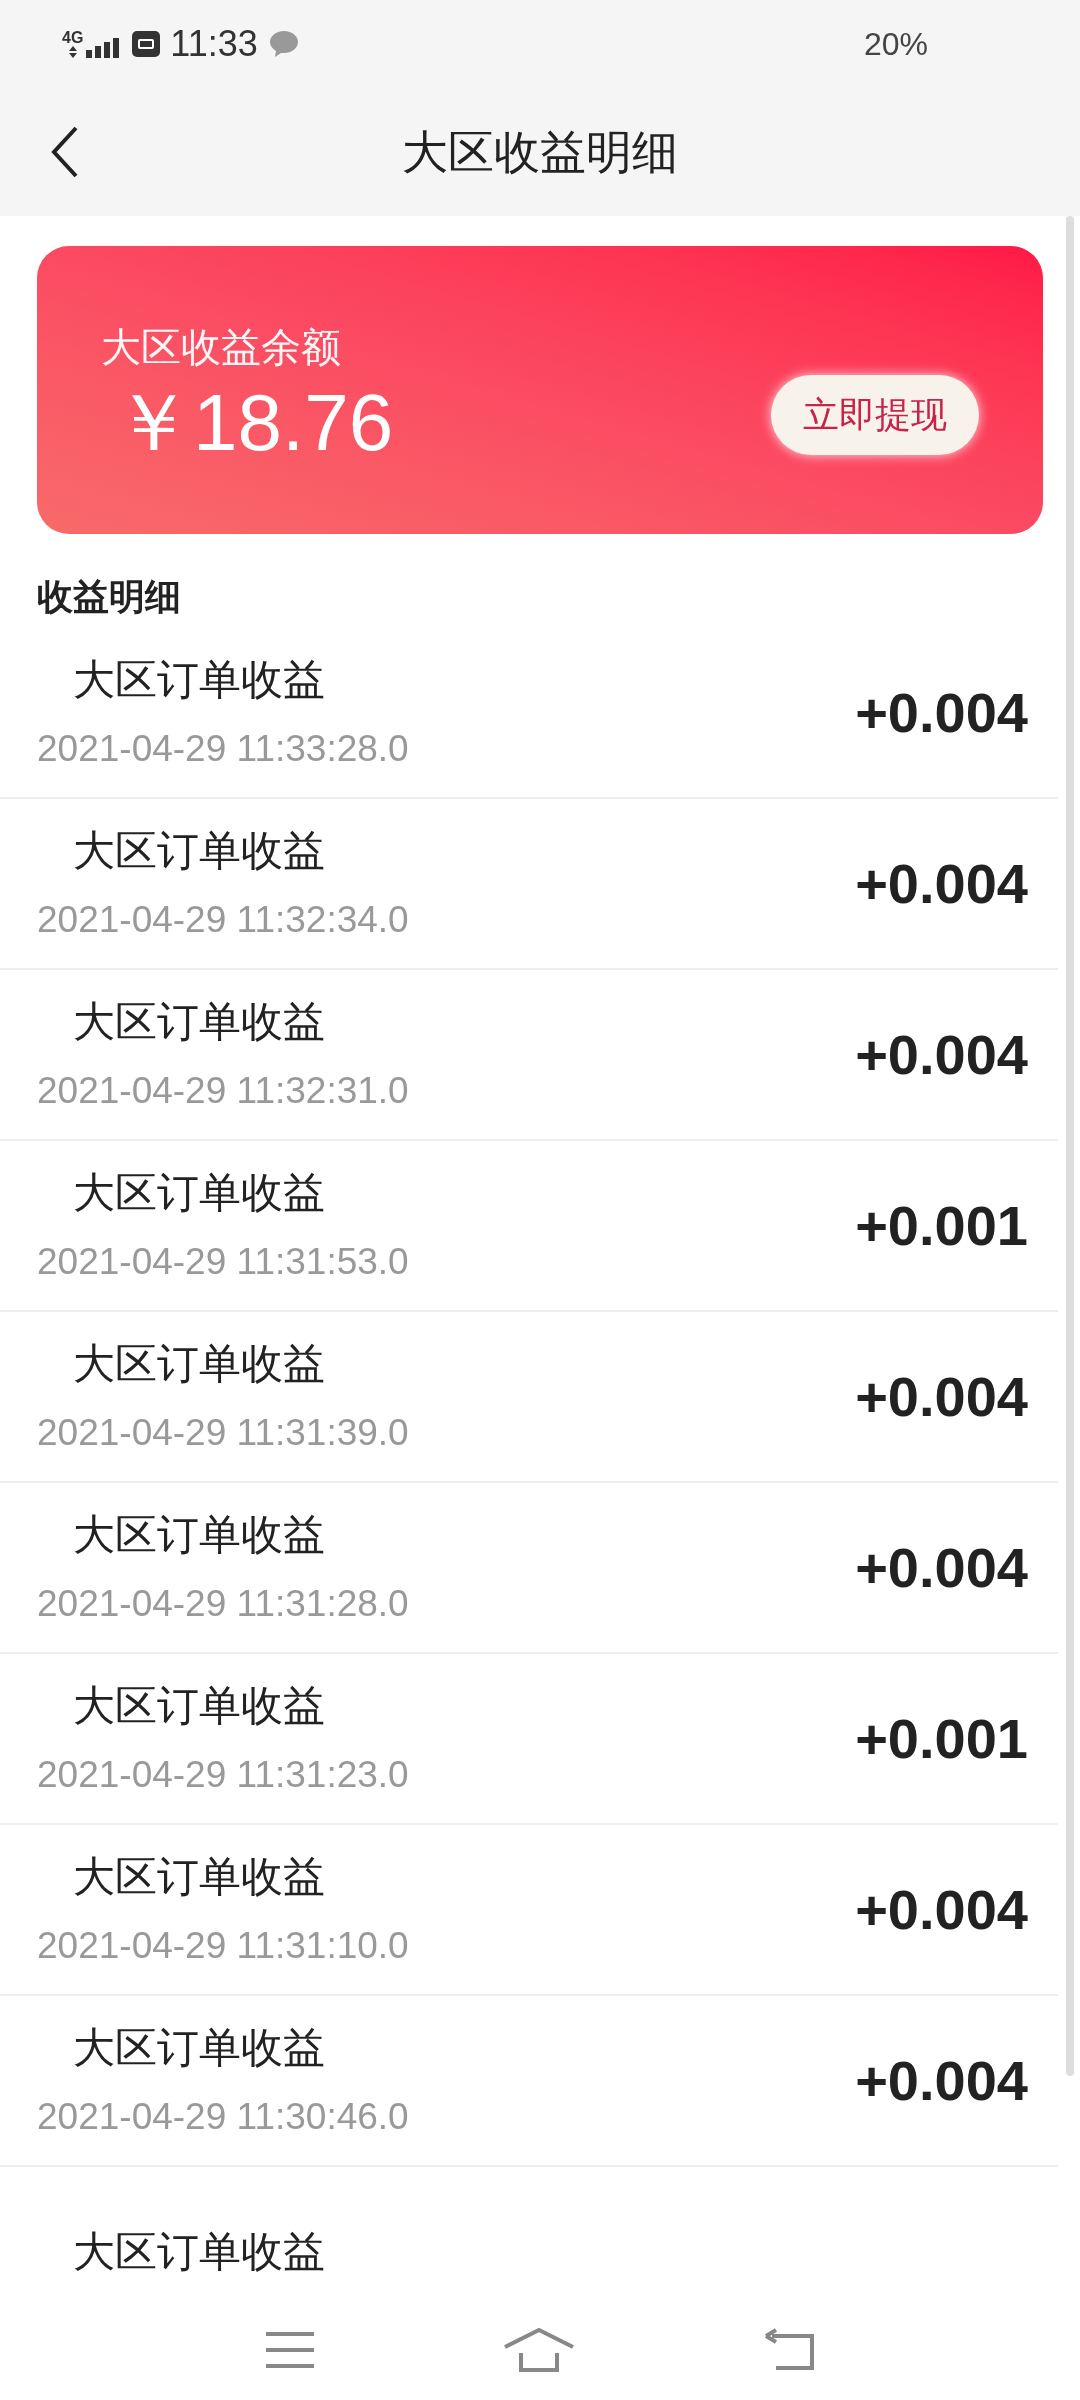 Image resolution: width=1080 pixels, height=2400 pixels. What do you see at coordinates (214, 44) in the screenshot?
I see `clock: 11:33` at bounding box center [214, 44].